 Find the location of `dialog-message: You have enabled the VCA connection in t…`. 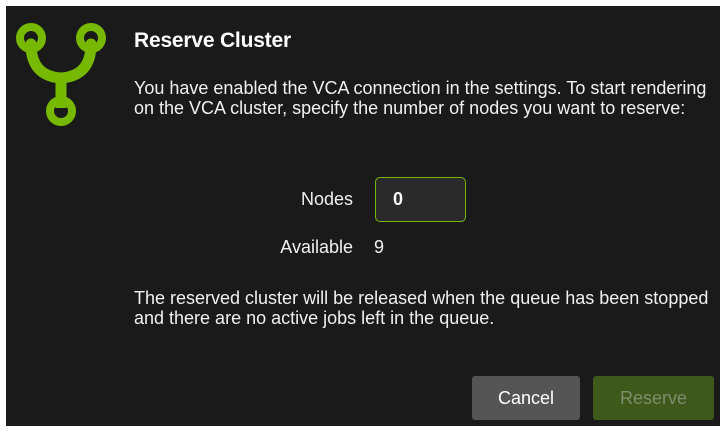

dialog-message: You have enabled the VCA connection in t… is located at coordinates (420, 98).